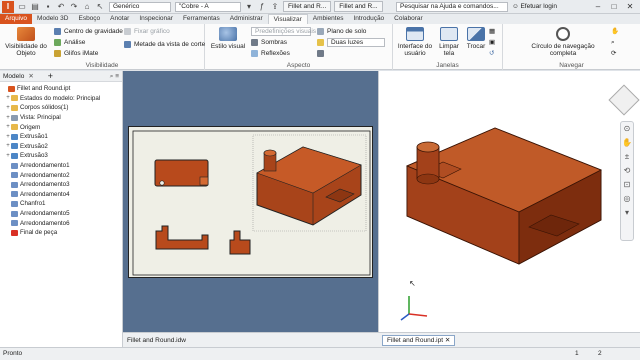 This screenshot has height=360, width=640. I want to click on ground-plane-icon, so click(320, 31).